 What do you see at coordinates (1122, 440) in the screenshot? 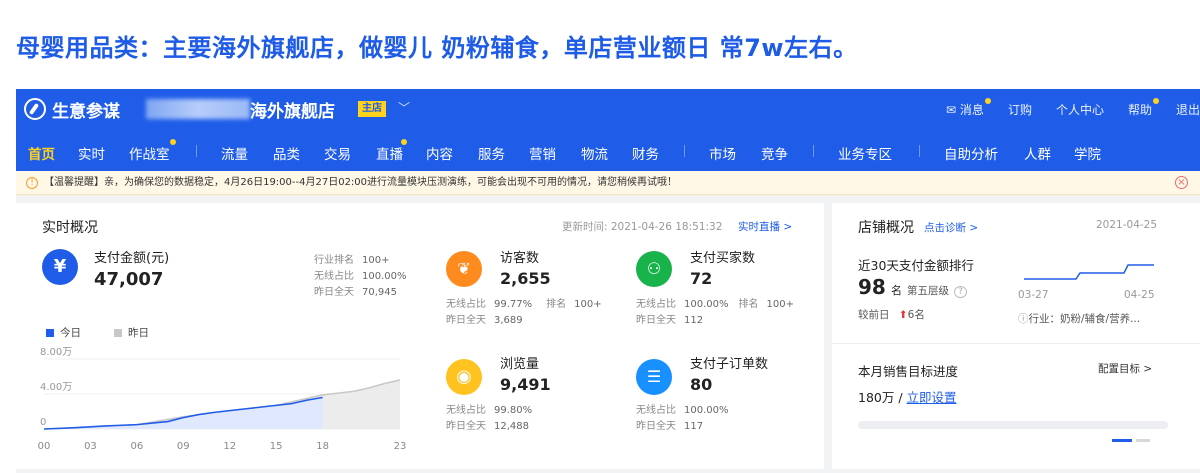
I see `carousel-dot-active` at bounding box center [1122, 440].